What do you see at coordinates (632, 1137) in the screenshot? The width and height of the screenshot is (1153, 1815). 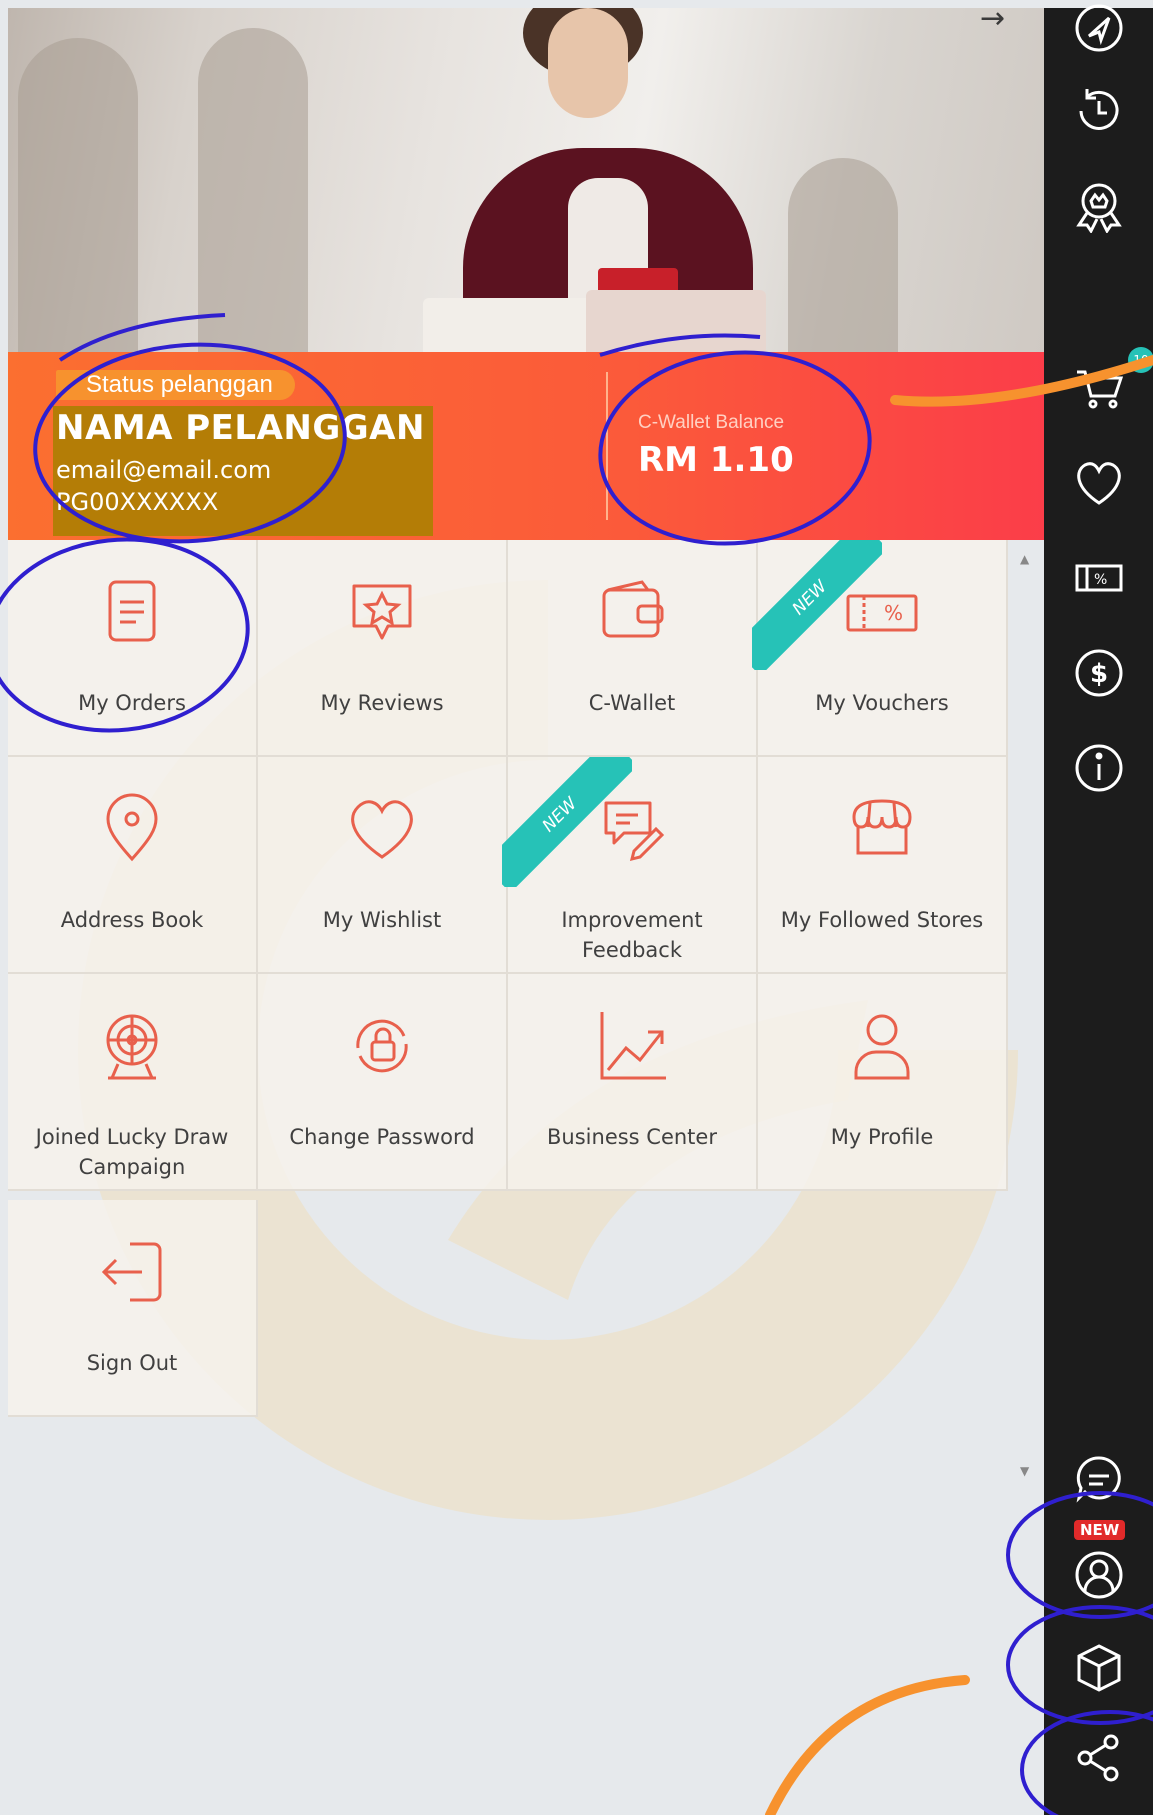 I see `menu-item-label: Business Center` at bounding box center [632, 1137].